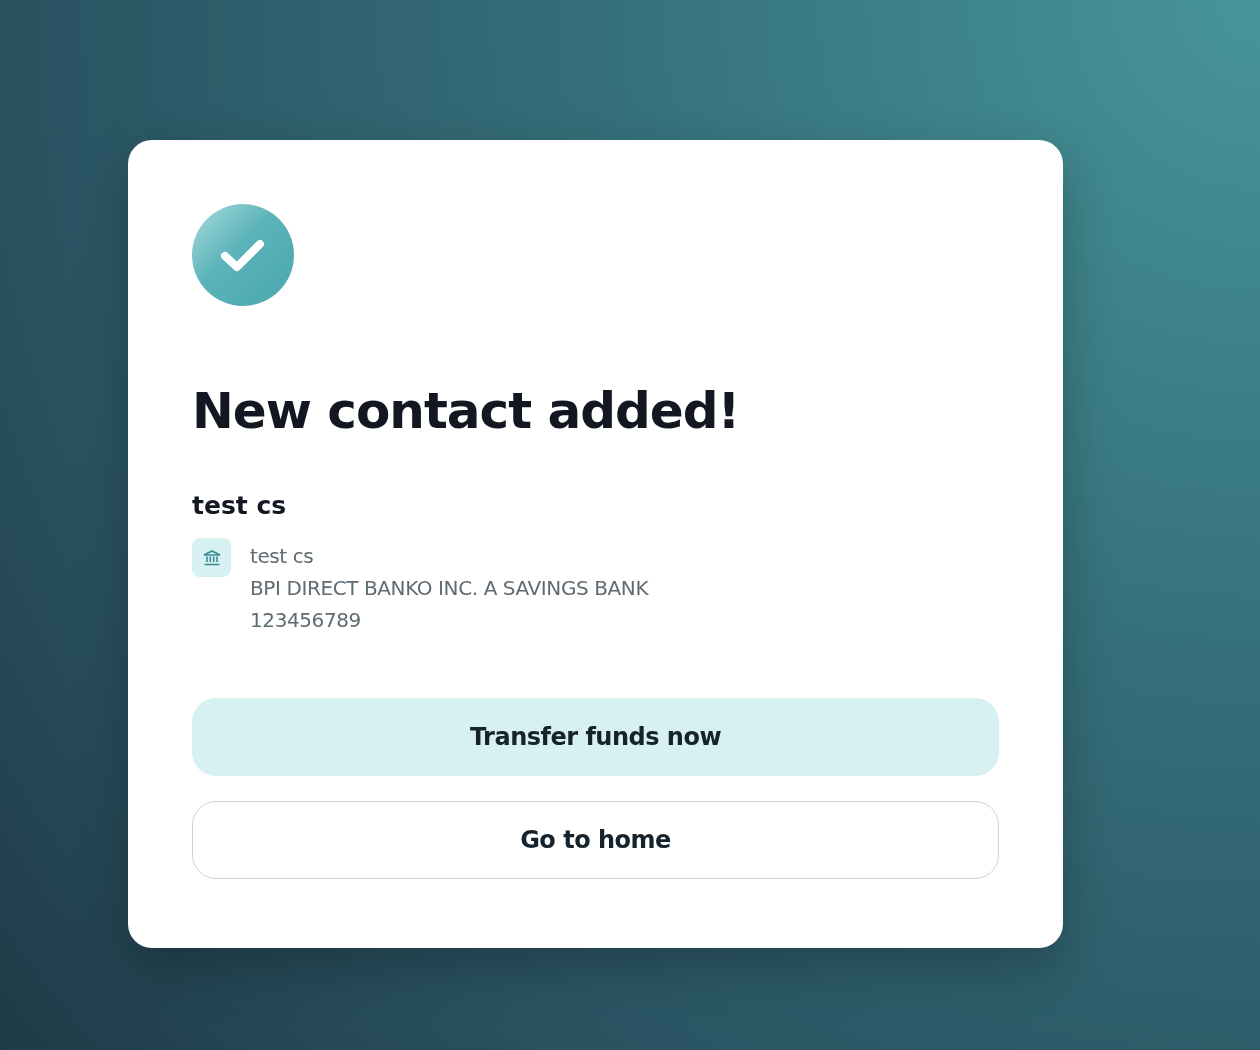 The width and height of the screenshot is (1260, 1050). I want to click on contact-detail: BPI DIRECT BANKO INC. A SAVINGS BANK, so click(449, 588).